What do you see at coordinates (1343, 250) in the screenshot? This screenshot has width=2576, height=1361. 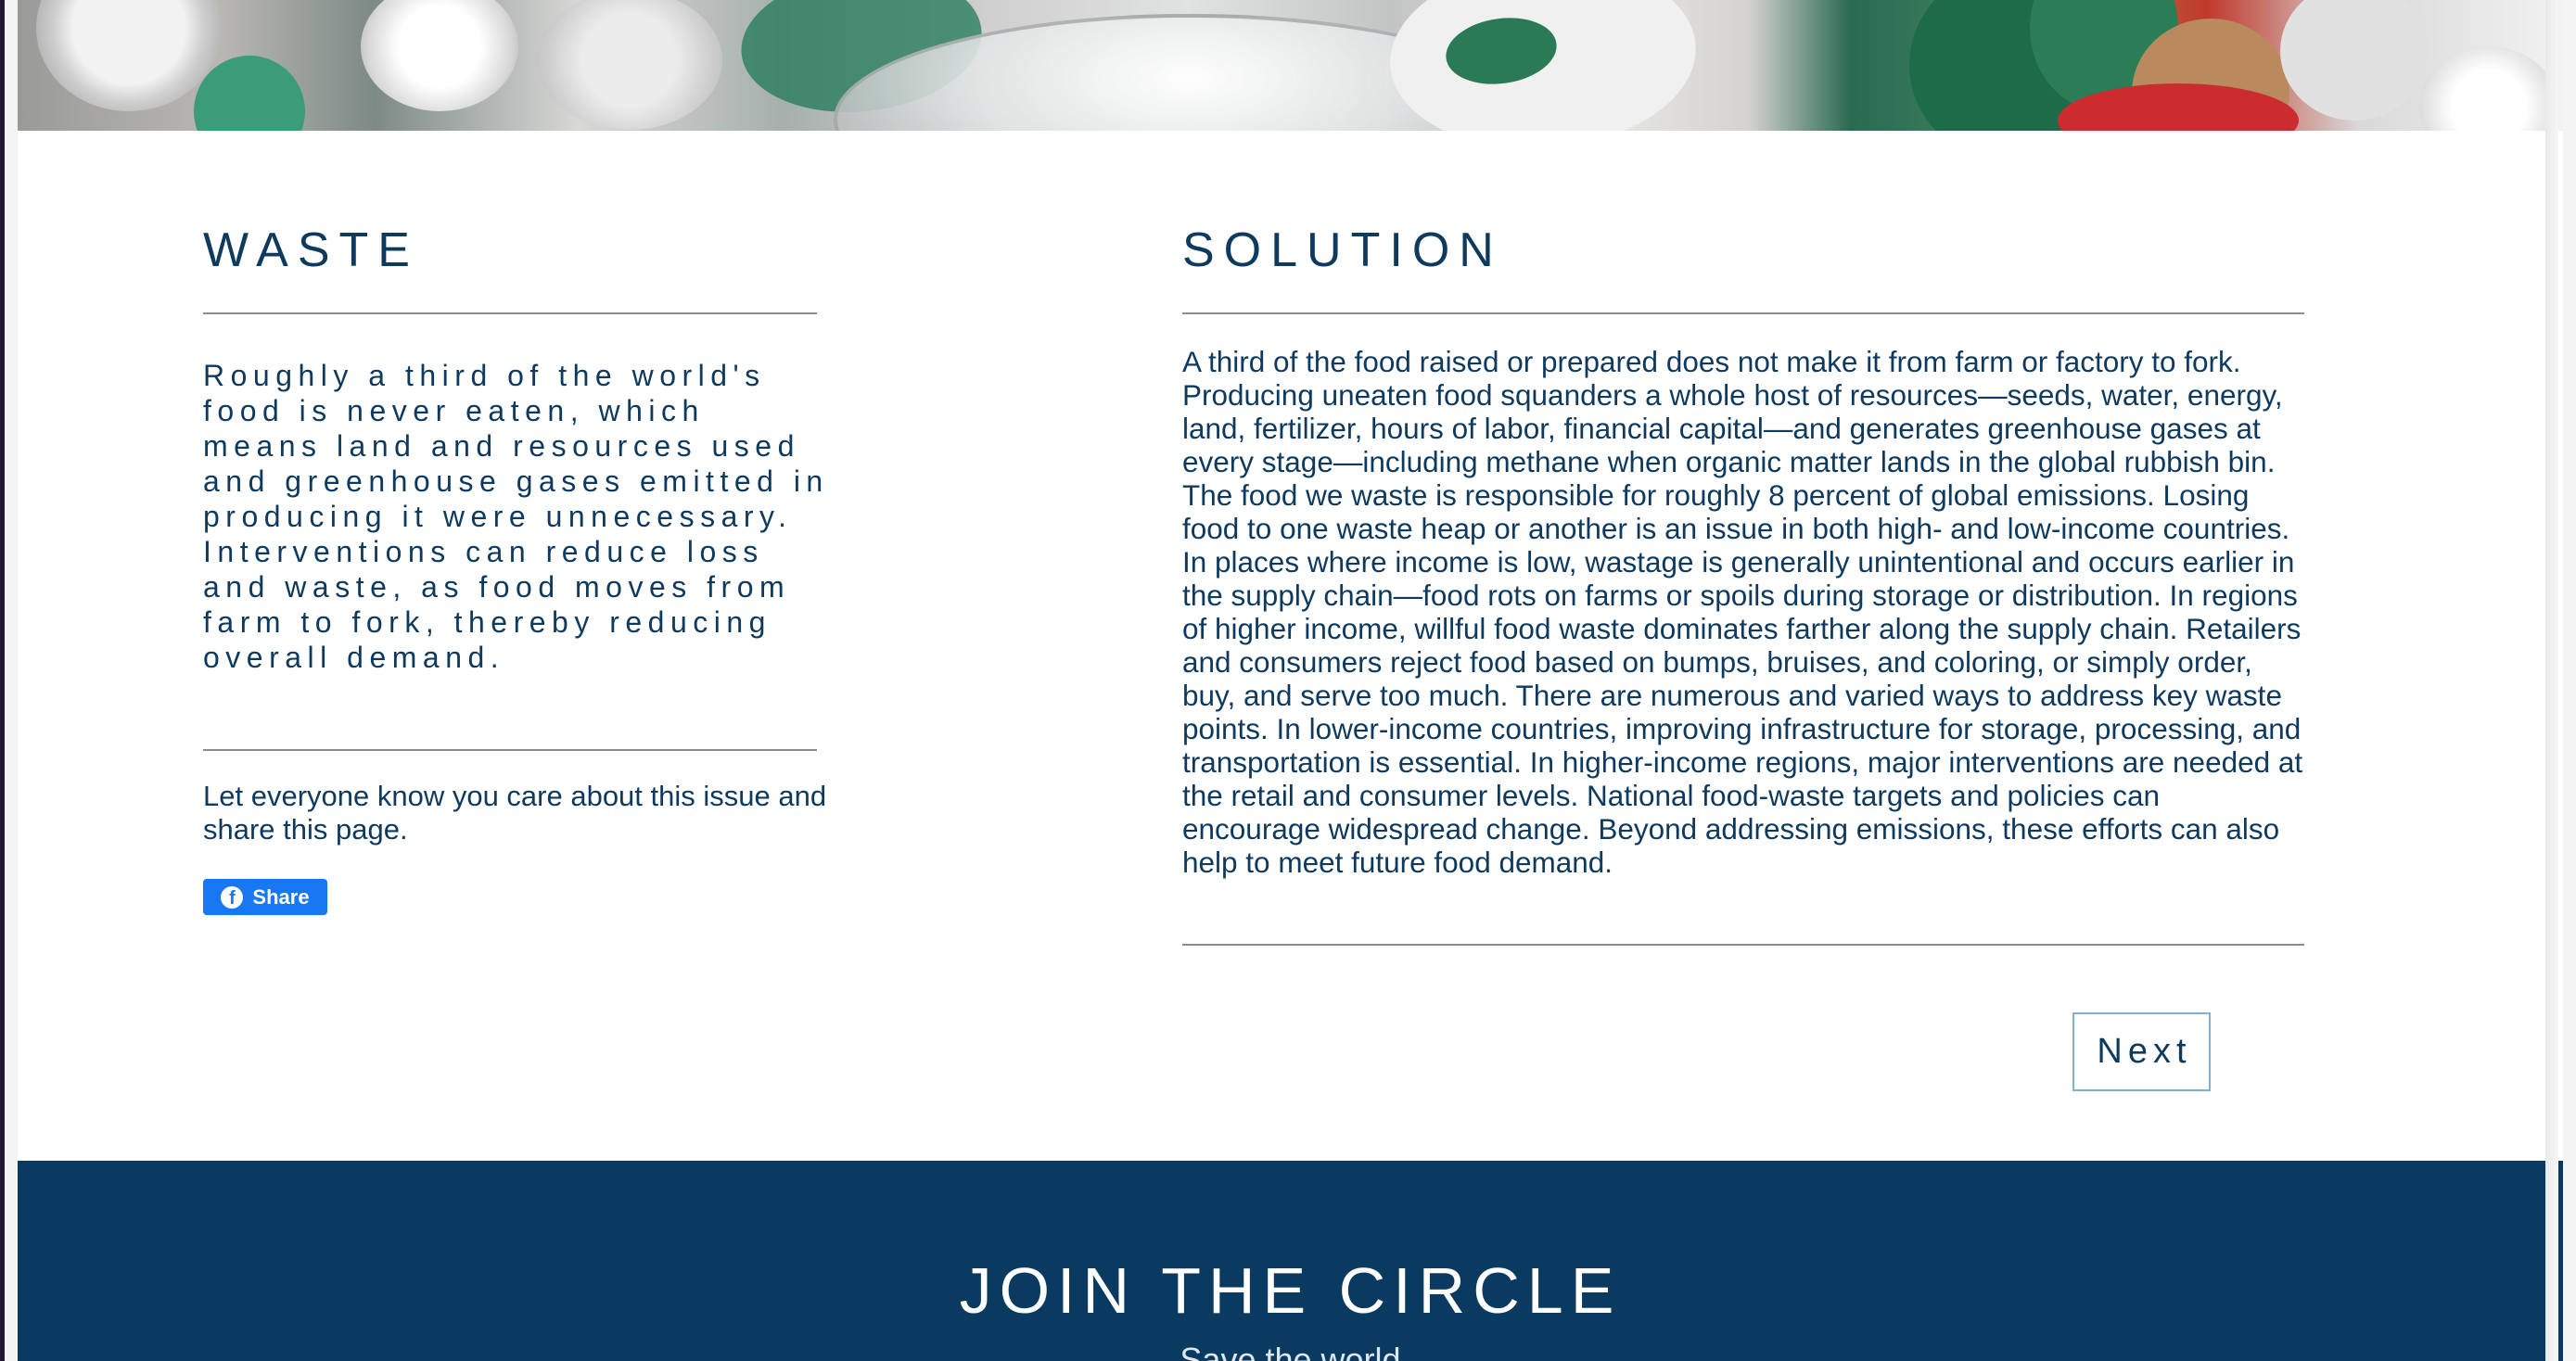 I see `solution-heading: SOLUTION` at bounding box center [1343, 250].